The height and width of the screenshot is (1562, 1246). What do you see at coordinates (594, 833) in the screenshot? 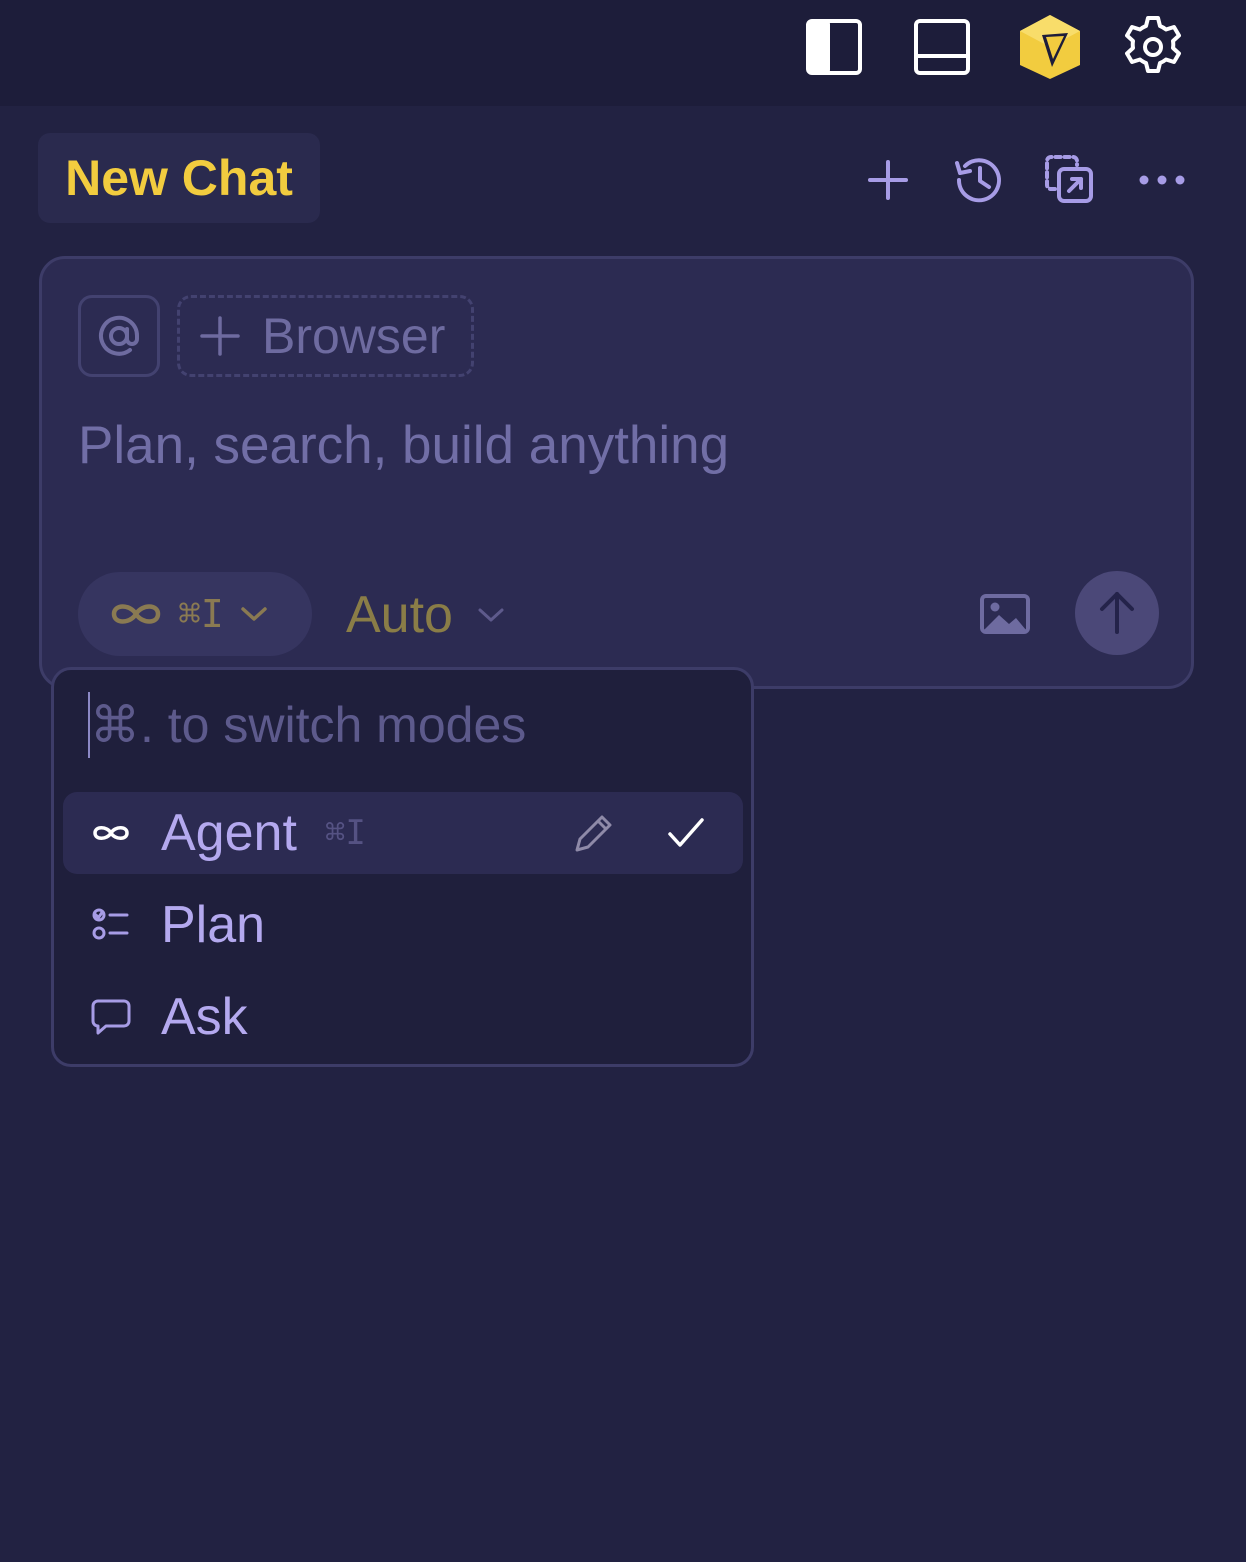
I see `pencil-icon` at bounding box center [594, 833].